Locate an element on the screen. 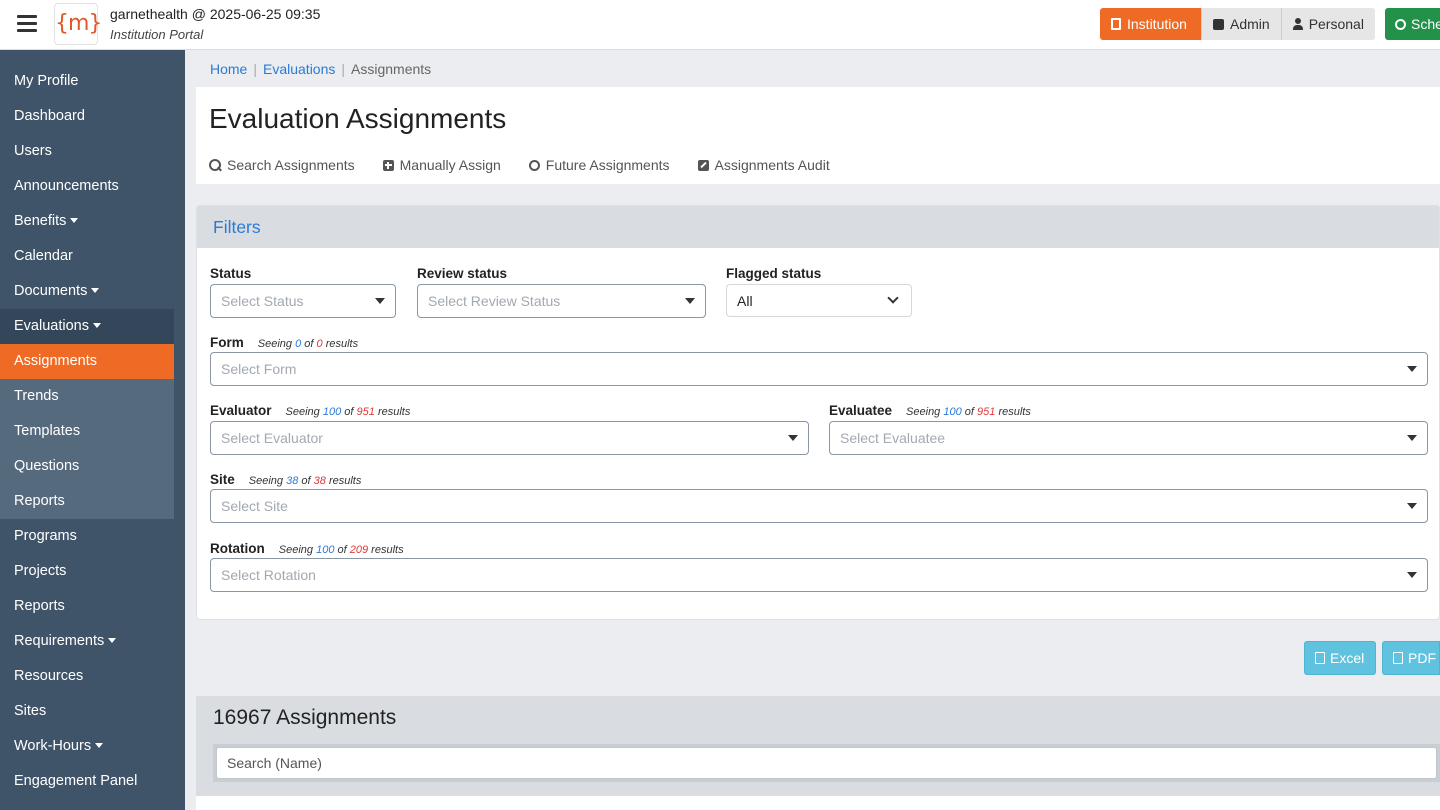  institution-button: Institution is located at coordinates (1150, 24).